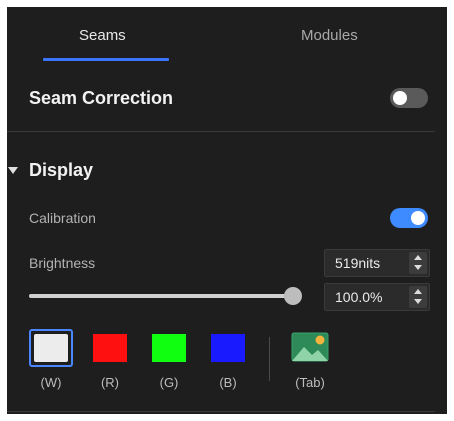  I want to click on seam-correction-title: Seam Correction, so click(101, 98).